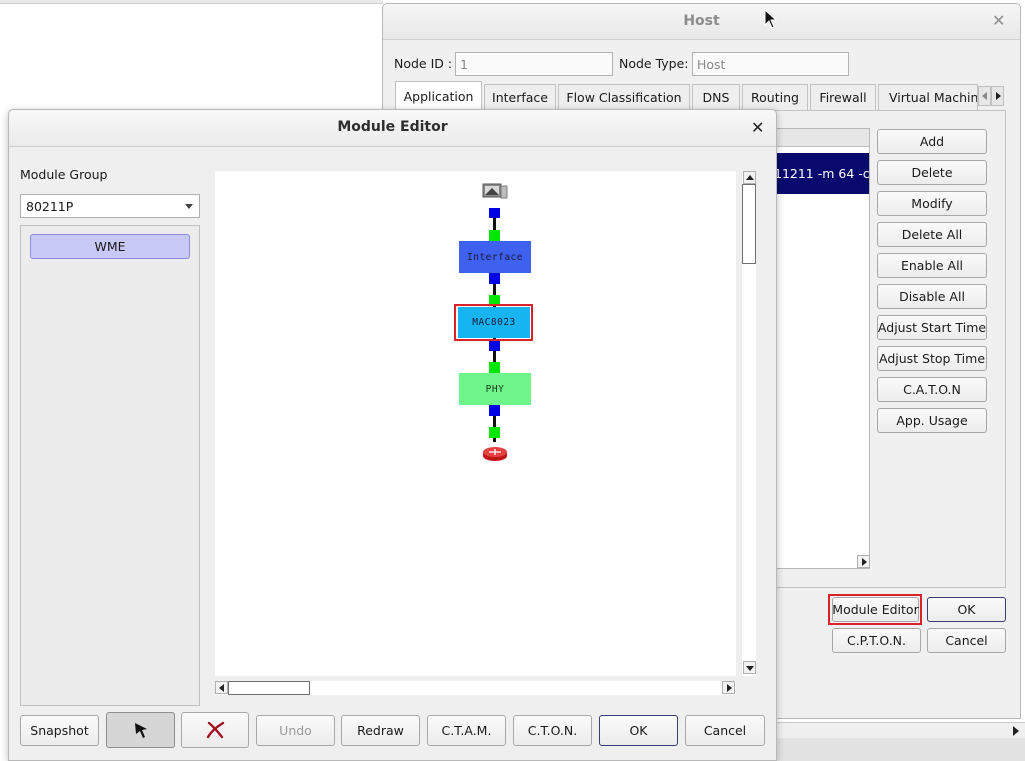 The width and height of the screenshot is (1025, 761). What do you see at coordinates (771, 19) in the screenshot?
I see `mouse-cursor-icon` at bounding box center [771, 19].